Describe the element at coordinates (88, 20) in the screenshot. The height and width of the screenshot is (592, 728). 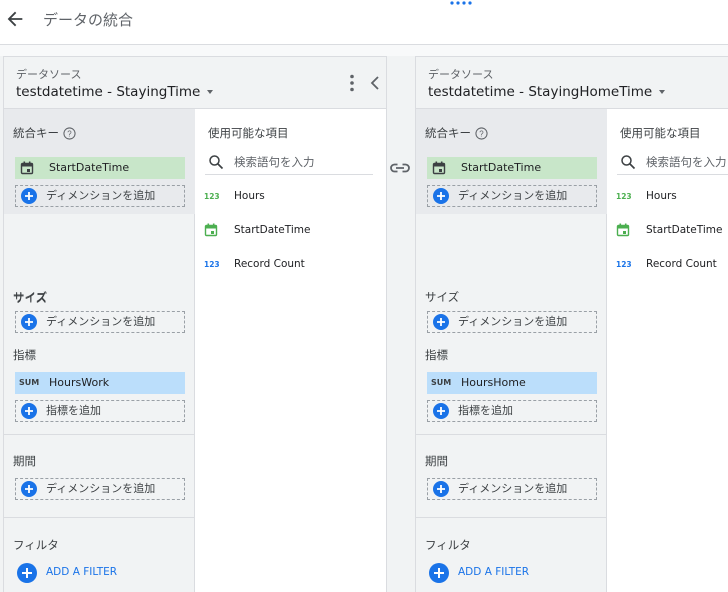
I see `page-title: データの統合` at that location.